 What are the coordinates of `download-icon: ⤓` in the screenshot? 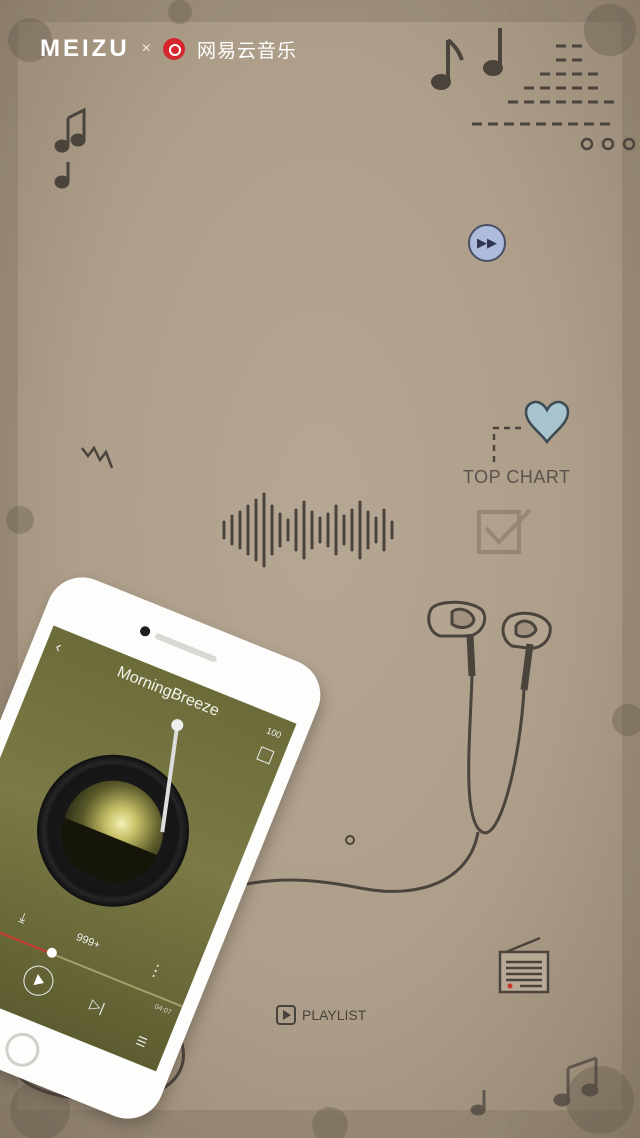 It's located at (23, 918).